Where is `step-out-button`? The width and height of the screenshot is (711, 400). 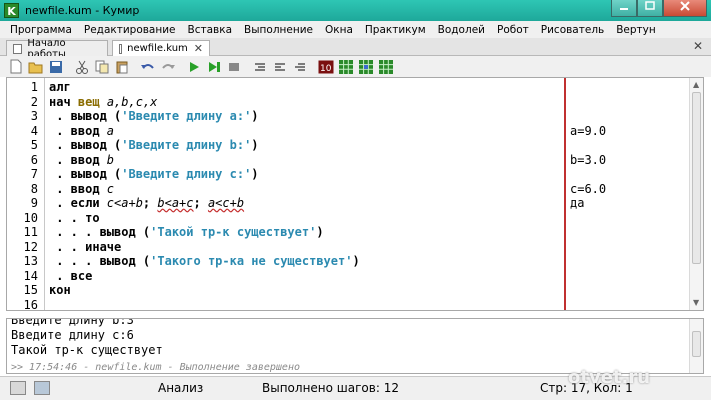 step-out-button is located at coordinates (300, 67).